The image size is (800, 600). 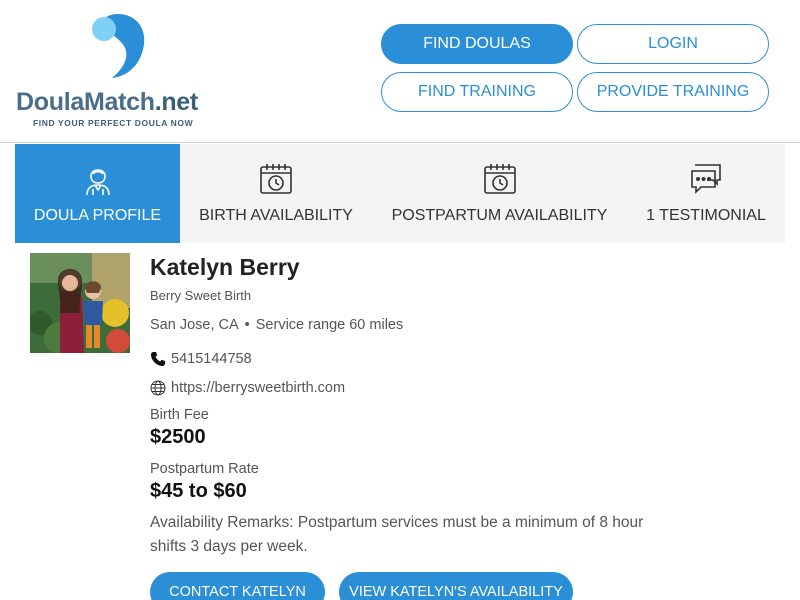 I want to click on website-link: https://berrysweetbirth.com, so click(x=258, y=388).